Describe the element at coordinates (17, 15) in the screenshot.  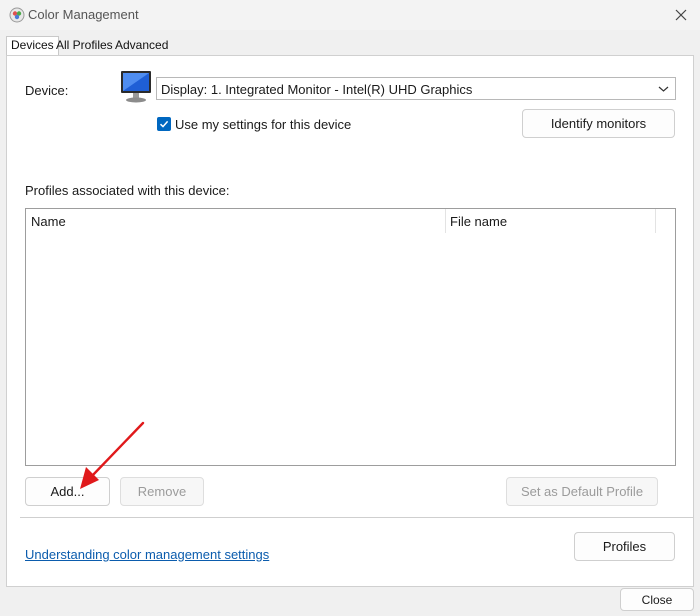
I see `color-management-icon` at that location.